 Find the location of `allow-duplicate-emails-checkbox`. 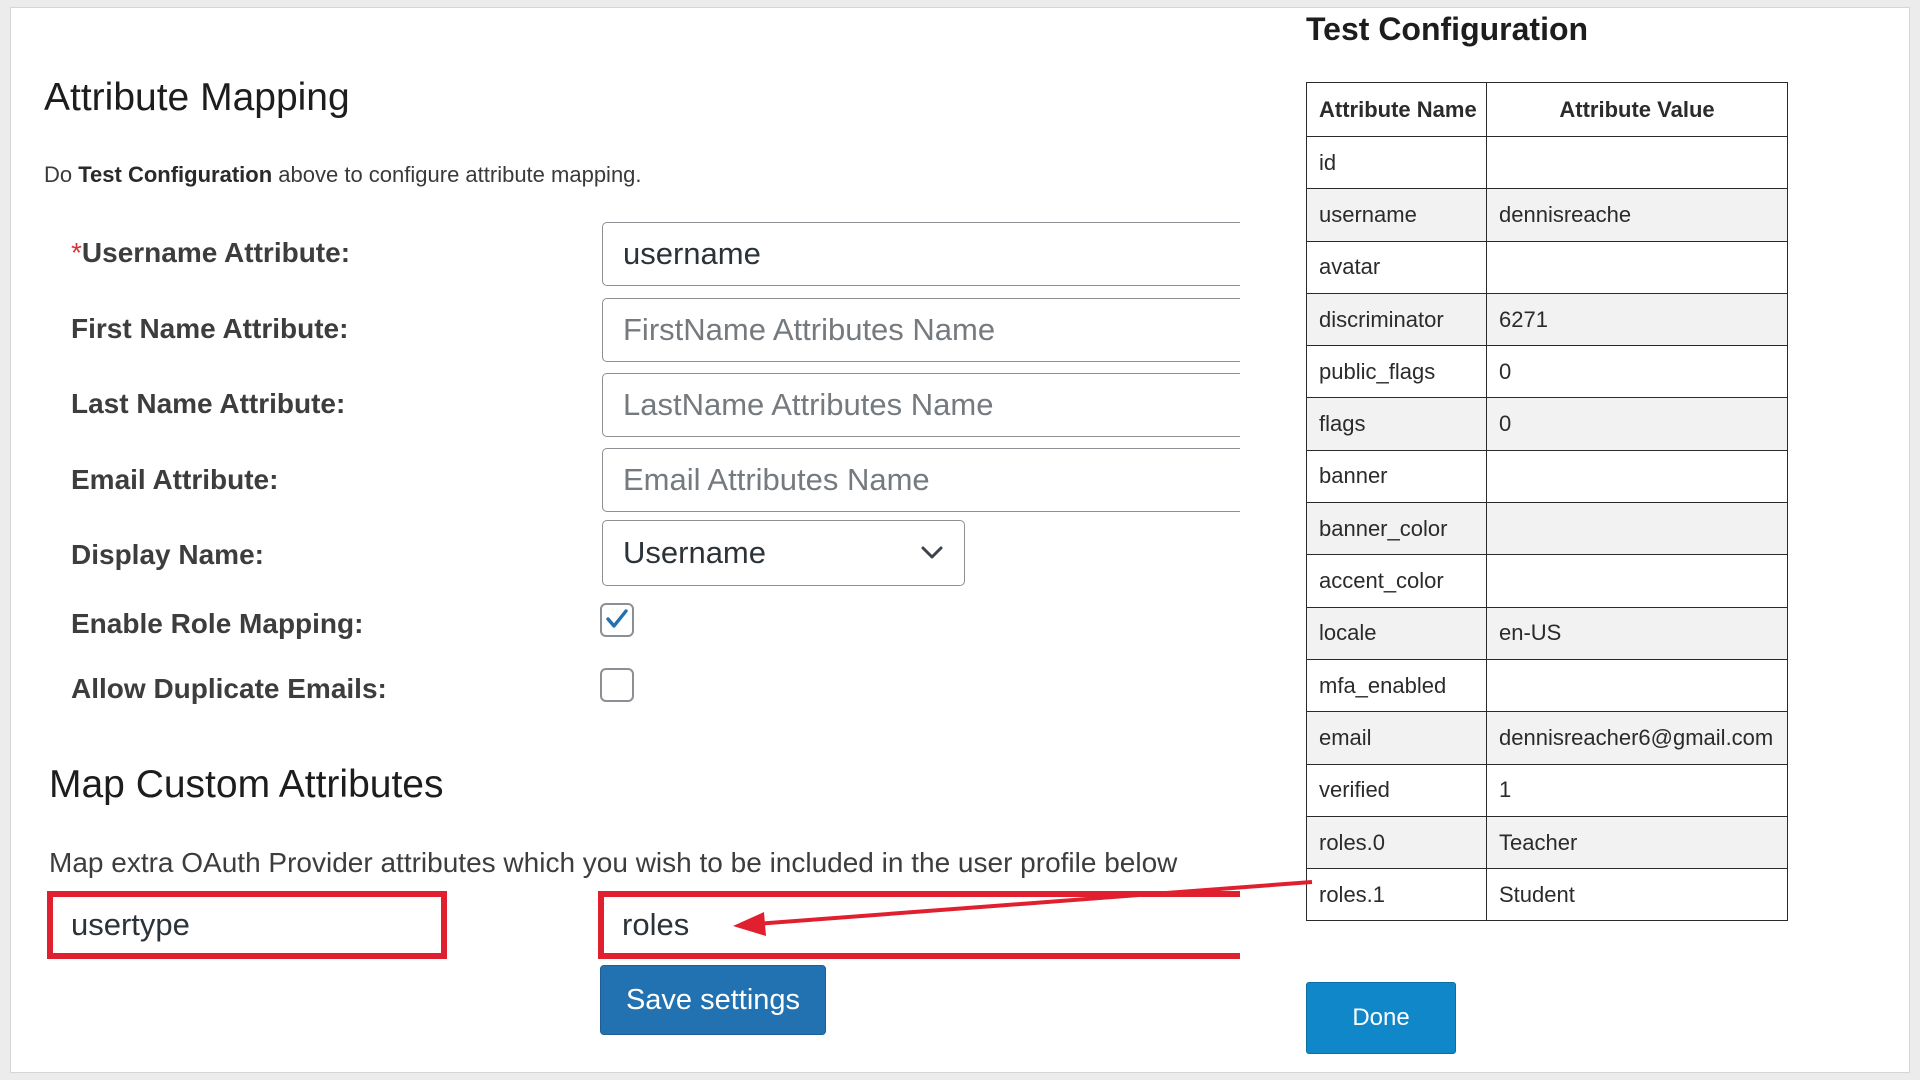

allow-duplicate-emails-checkbox is located at coordinates (617, 685).